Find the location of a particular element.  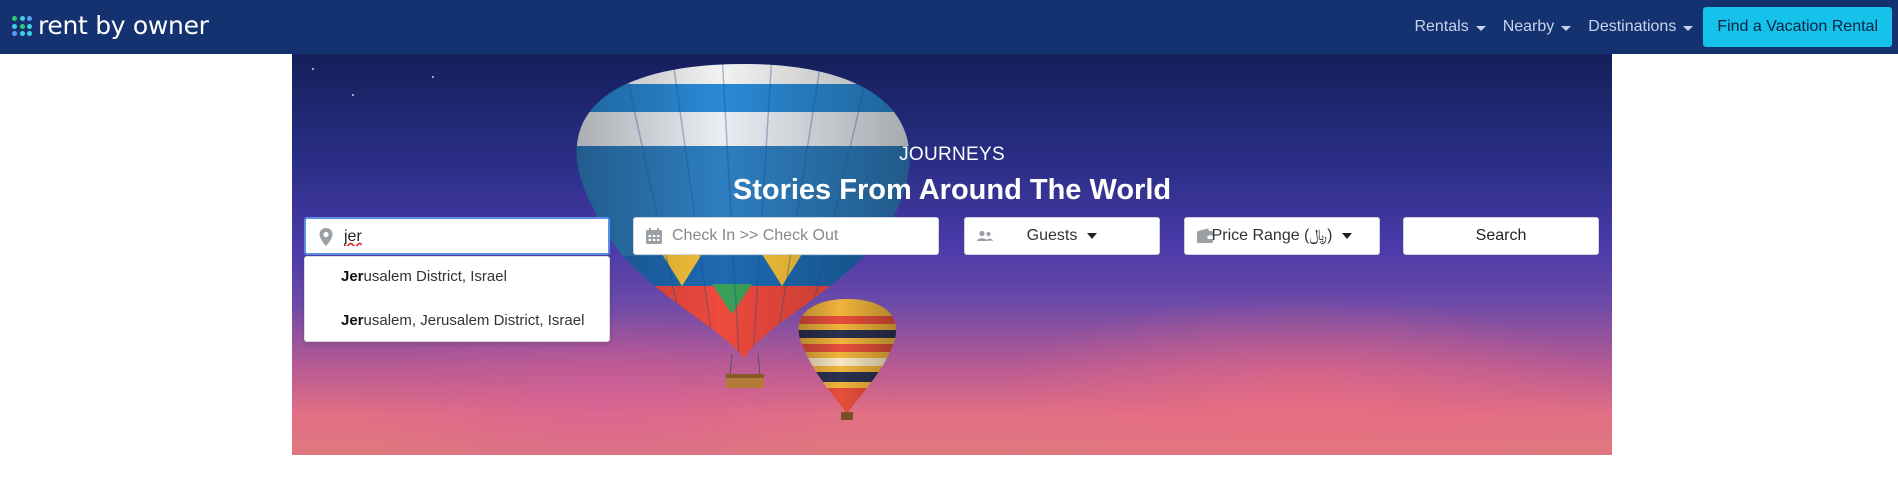

nav-item-destinations: Destinations is located at coordinates (1641, 27).